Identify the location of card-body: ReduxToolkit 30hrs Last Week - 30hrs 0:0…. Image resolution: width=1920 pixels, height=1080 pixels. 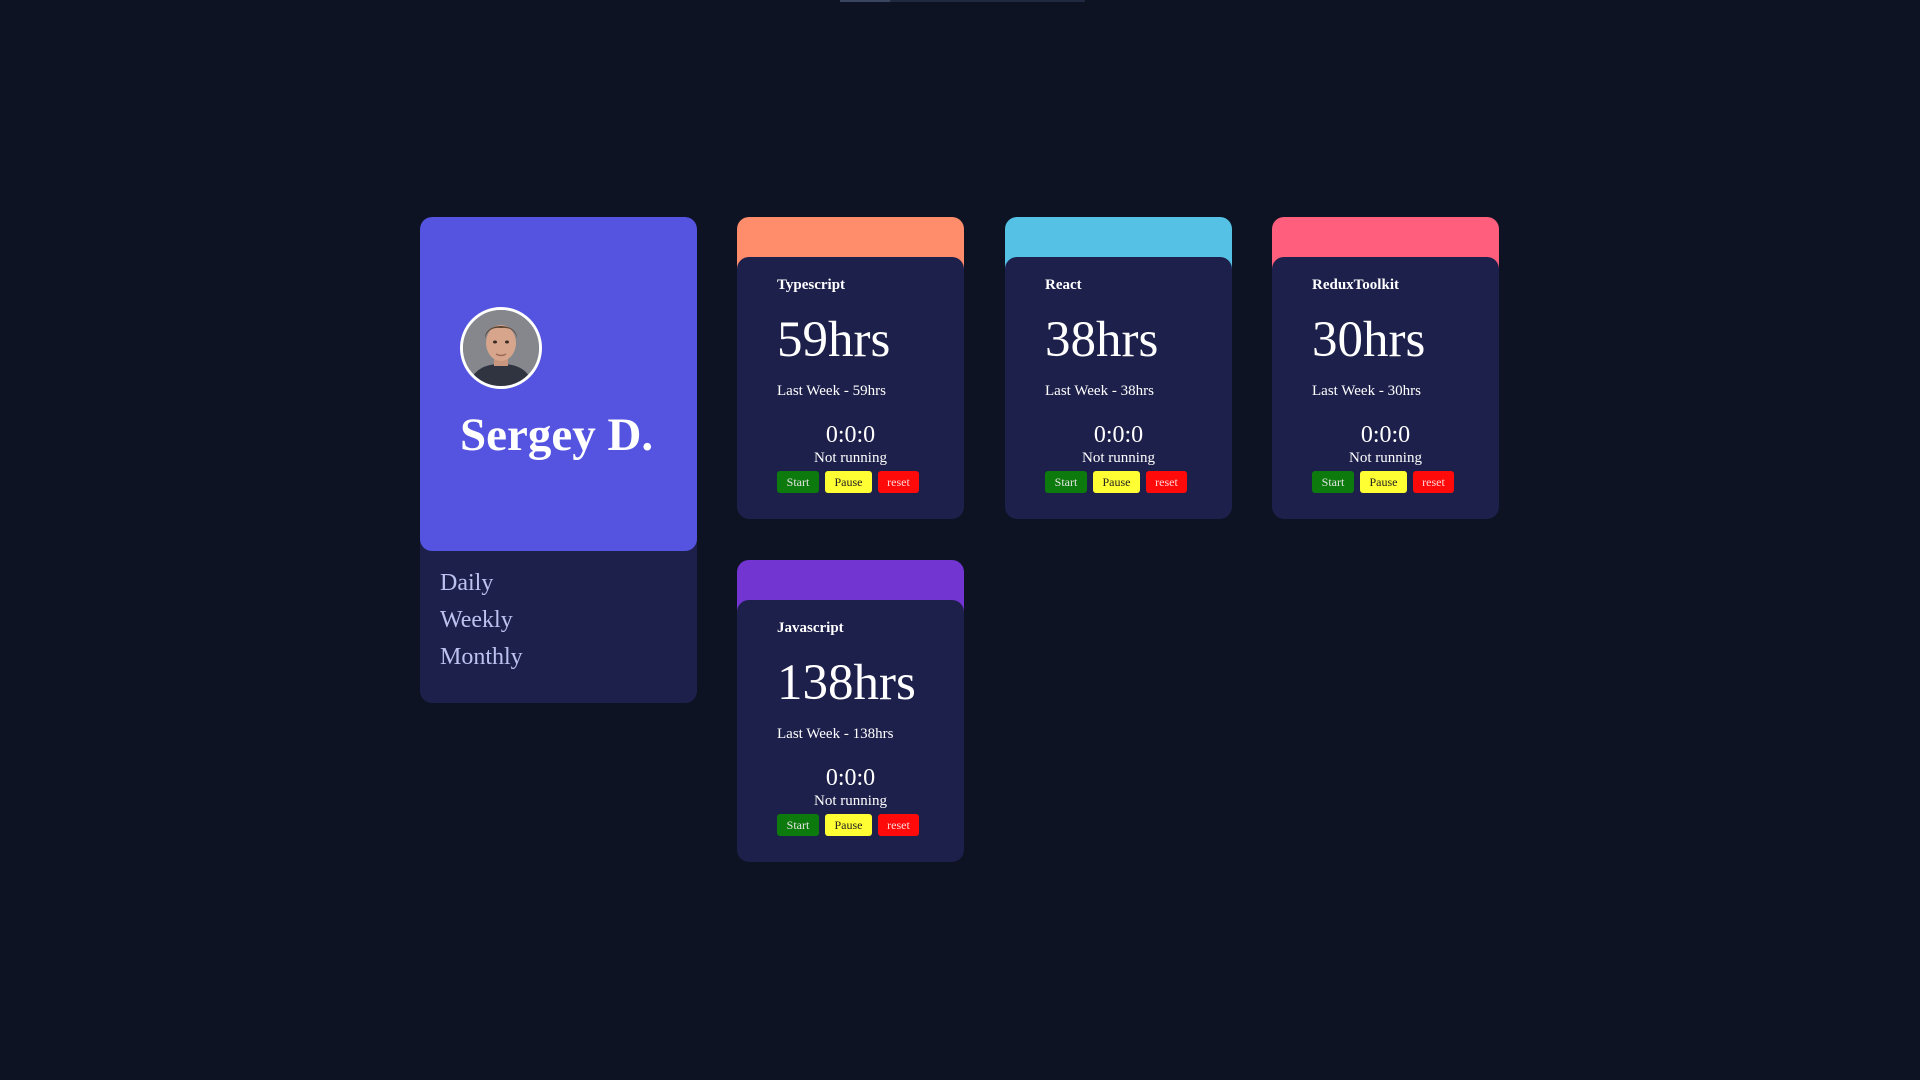
(1385, 388).